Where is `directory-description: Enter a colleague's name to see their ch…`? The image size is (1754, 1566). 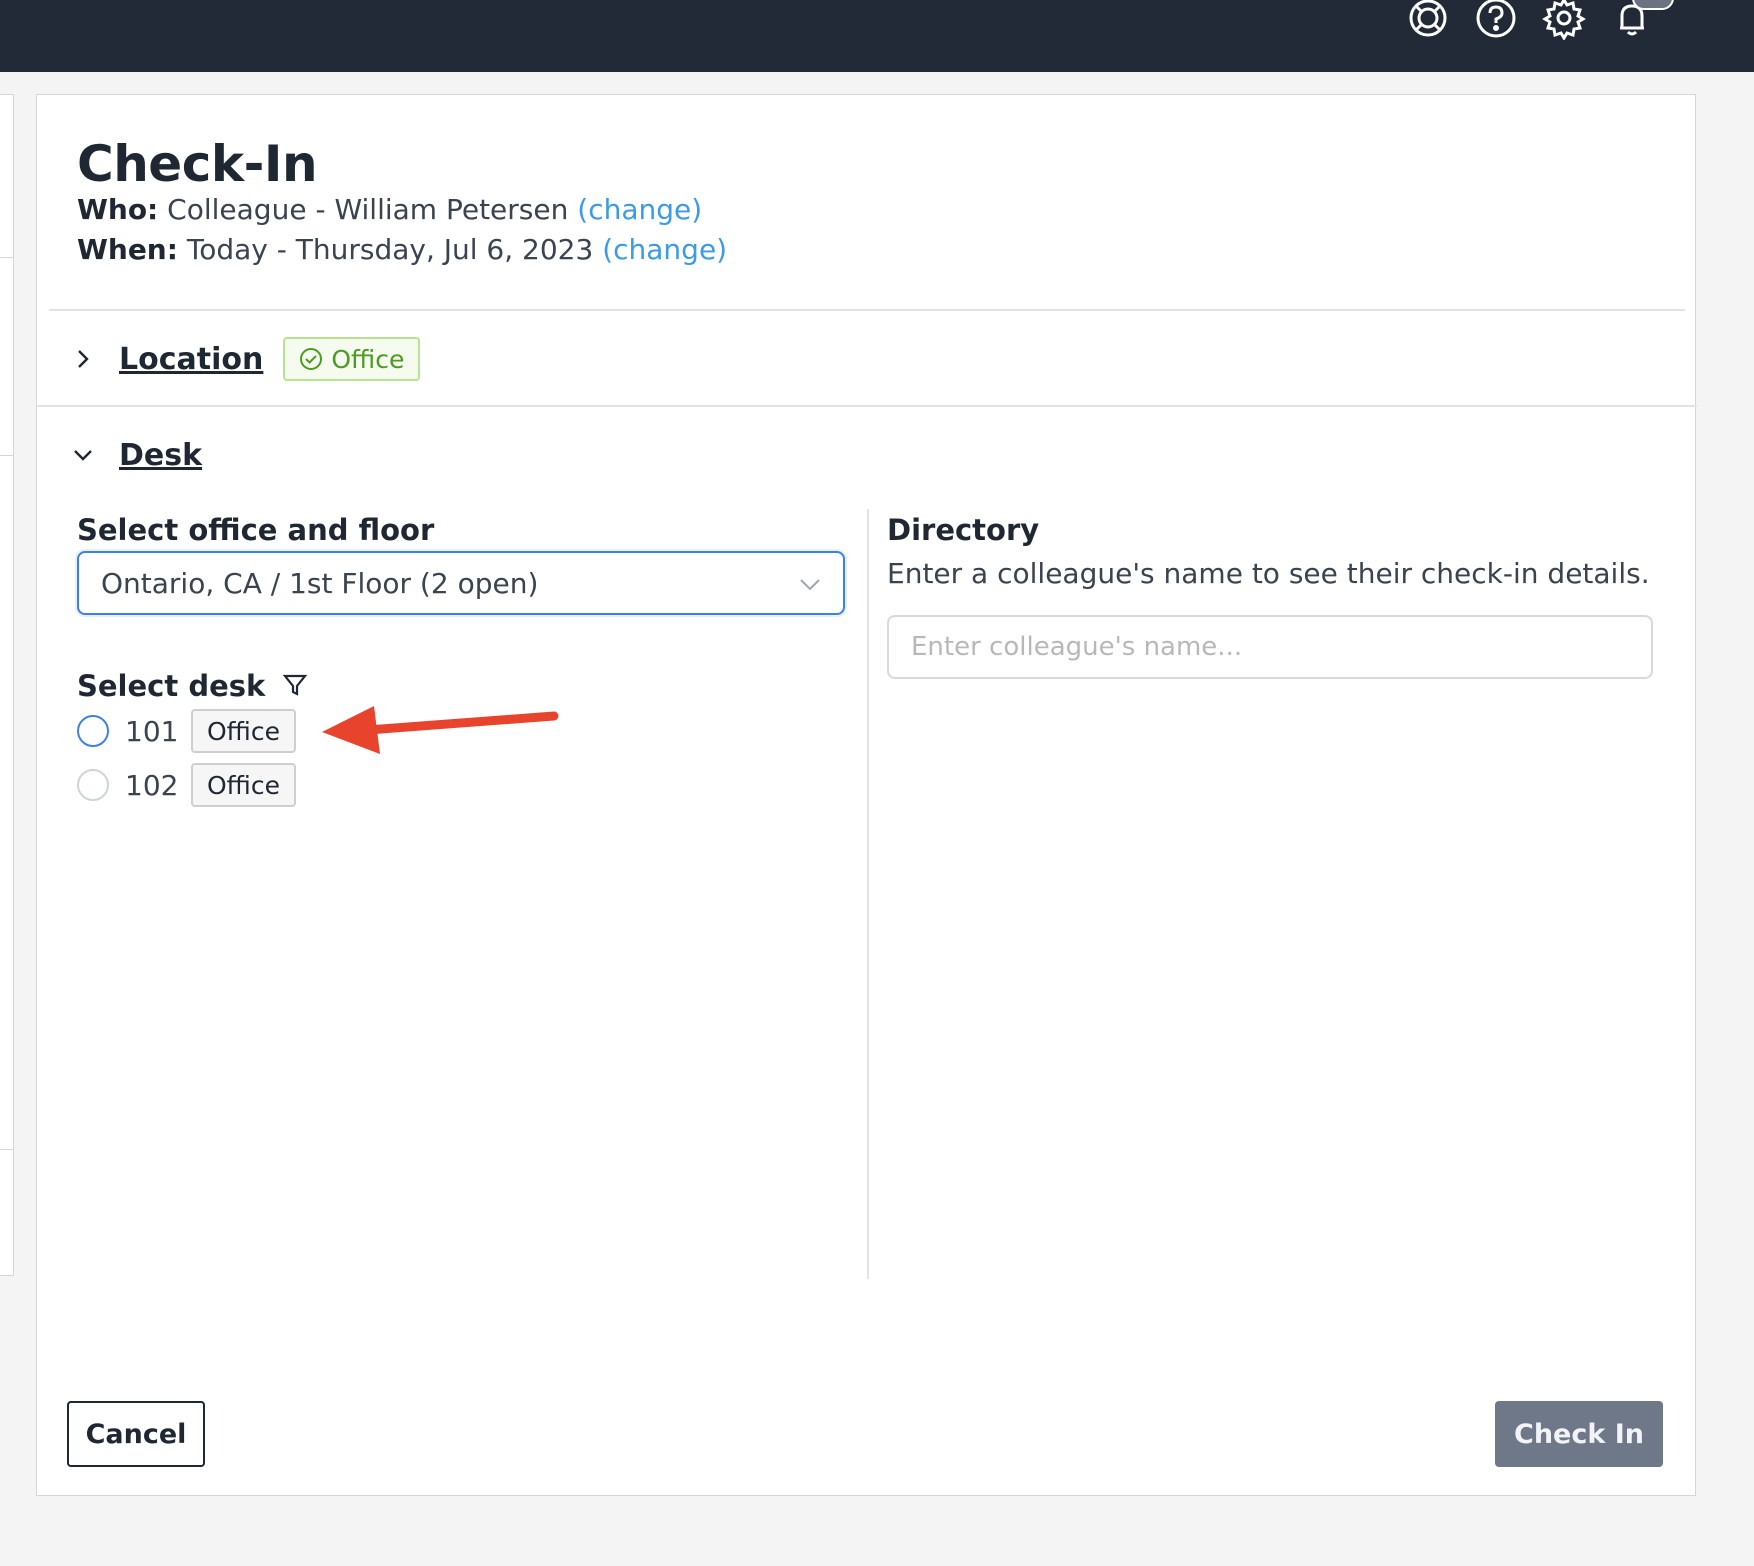 directory-description: Enter a colleague's name to see their ch… is located at coordinates (1268, 573).